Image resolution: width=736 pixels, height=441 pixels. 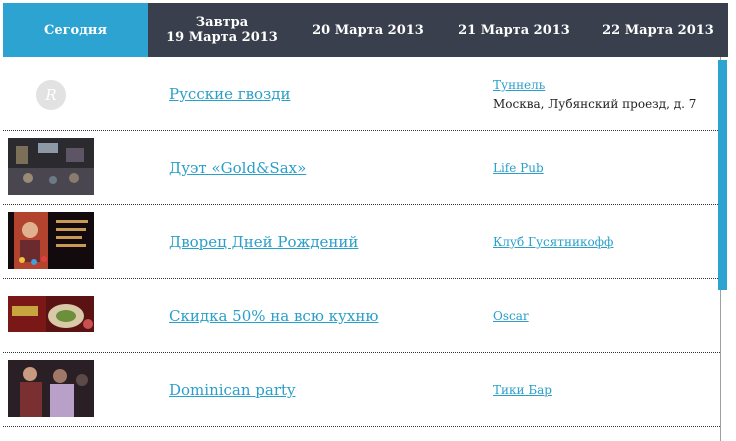 What do you see at coordinates (518, 168) in the screenshot?
I see `event-venue-link: Life Pub` at bounding box center [518, 168].